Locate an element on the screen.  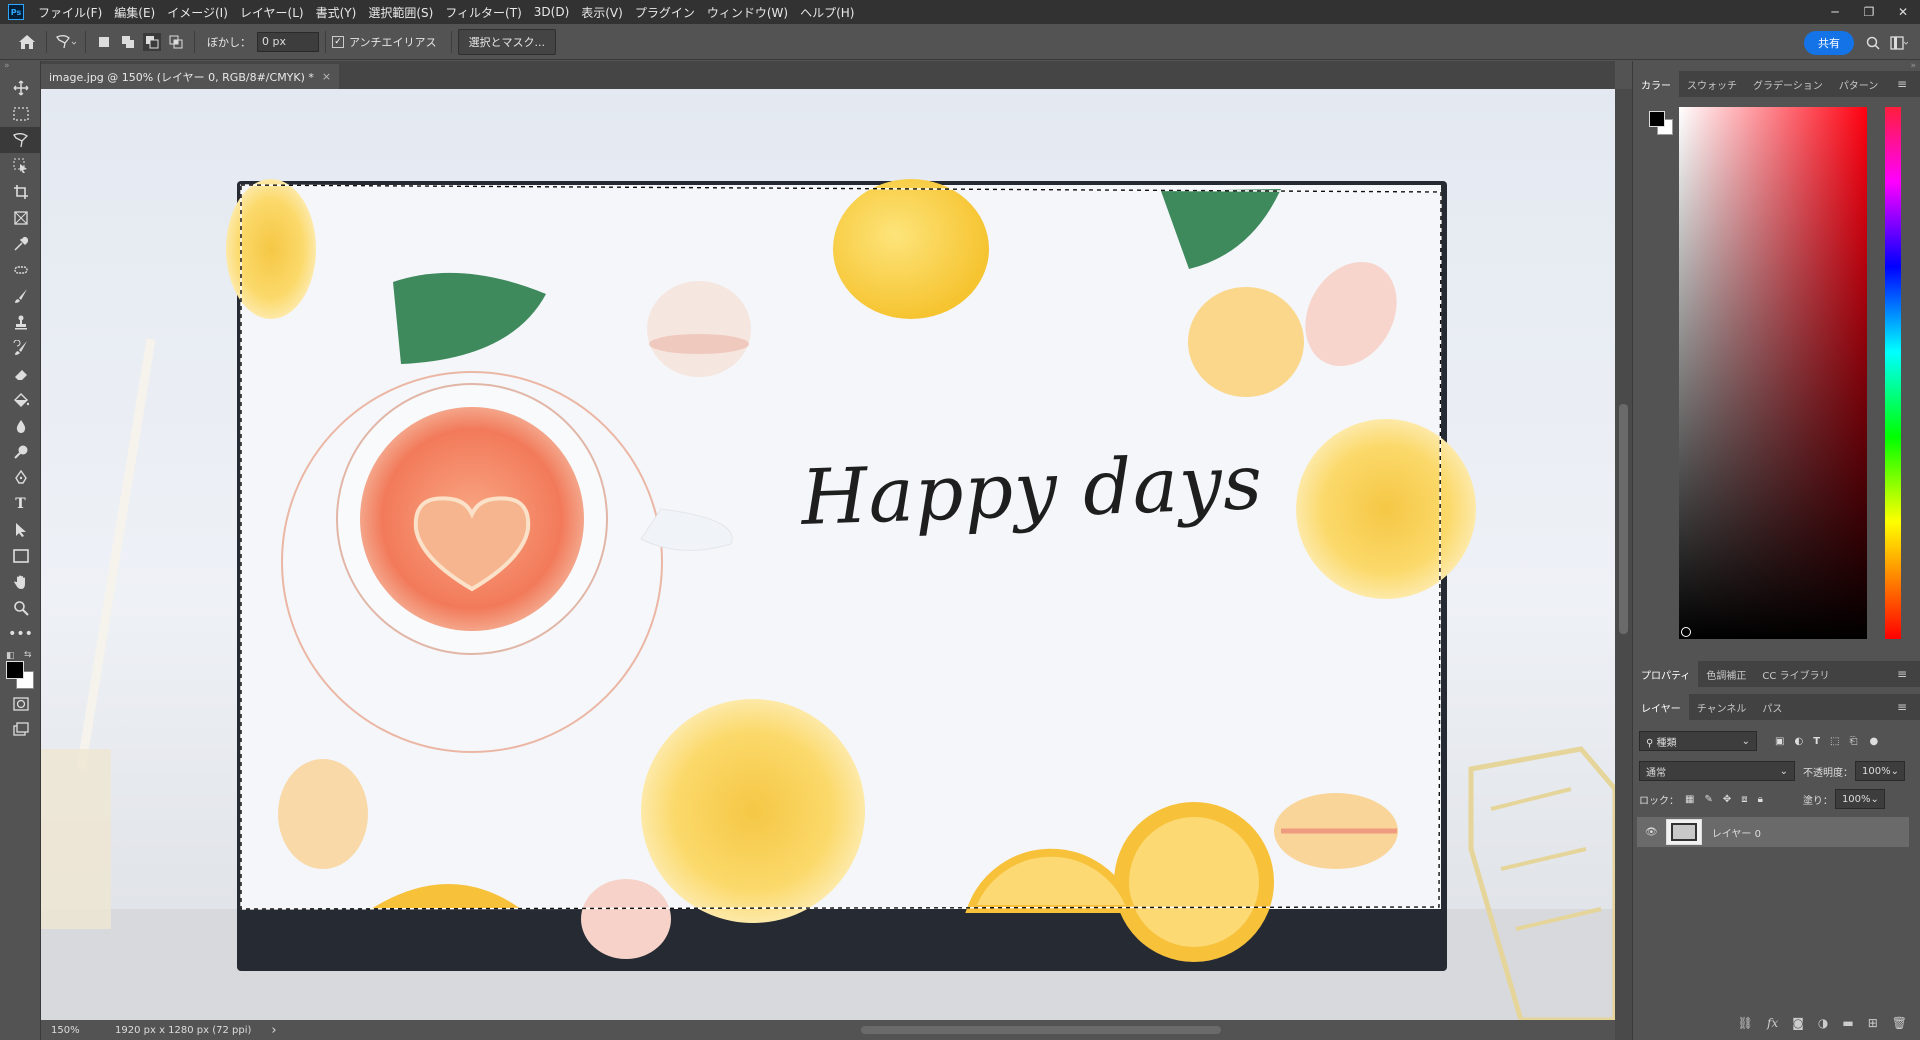
hand-tool-icon is located at coordinates (20, 582).